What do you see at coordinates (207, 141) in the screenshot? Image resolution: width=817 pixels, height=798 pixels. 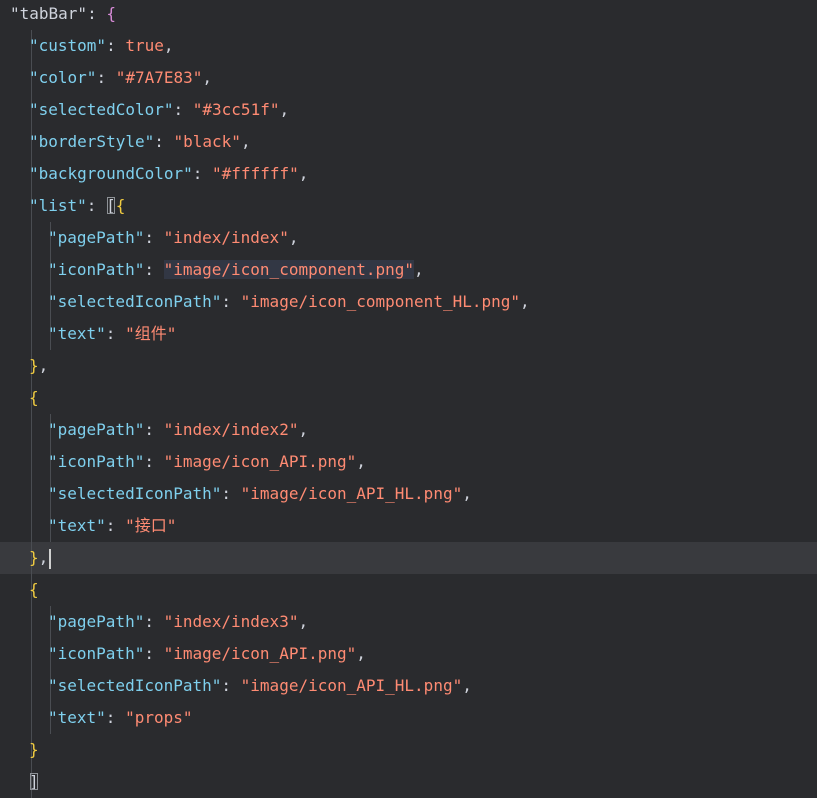 I see `code-token: "black"` at bounding box center [207, 141].